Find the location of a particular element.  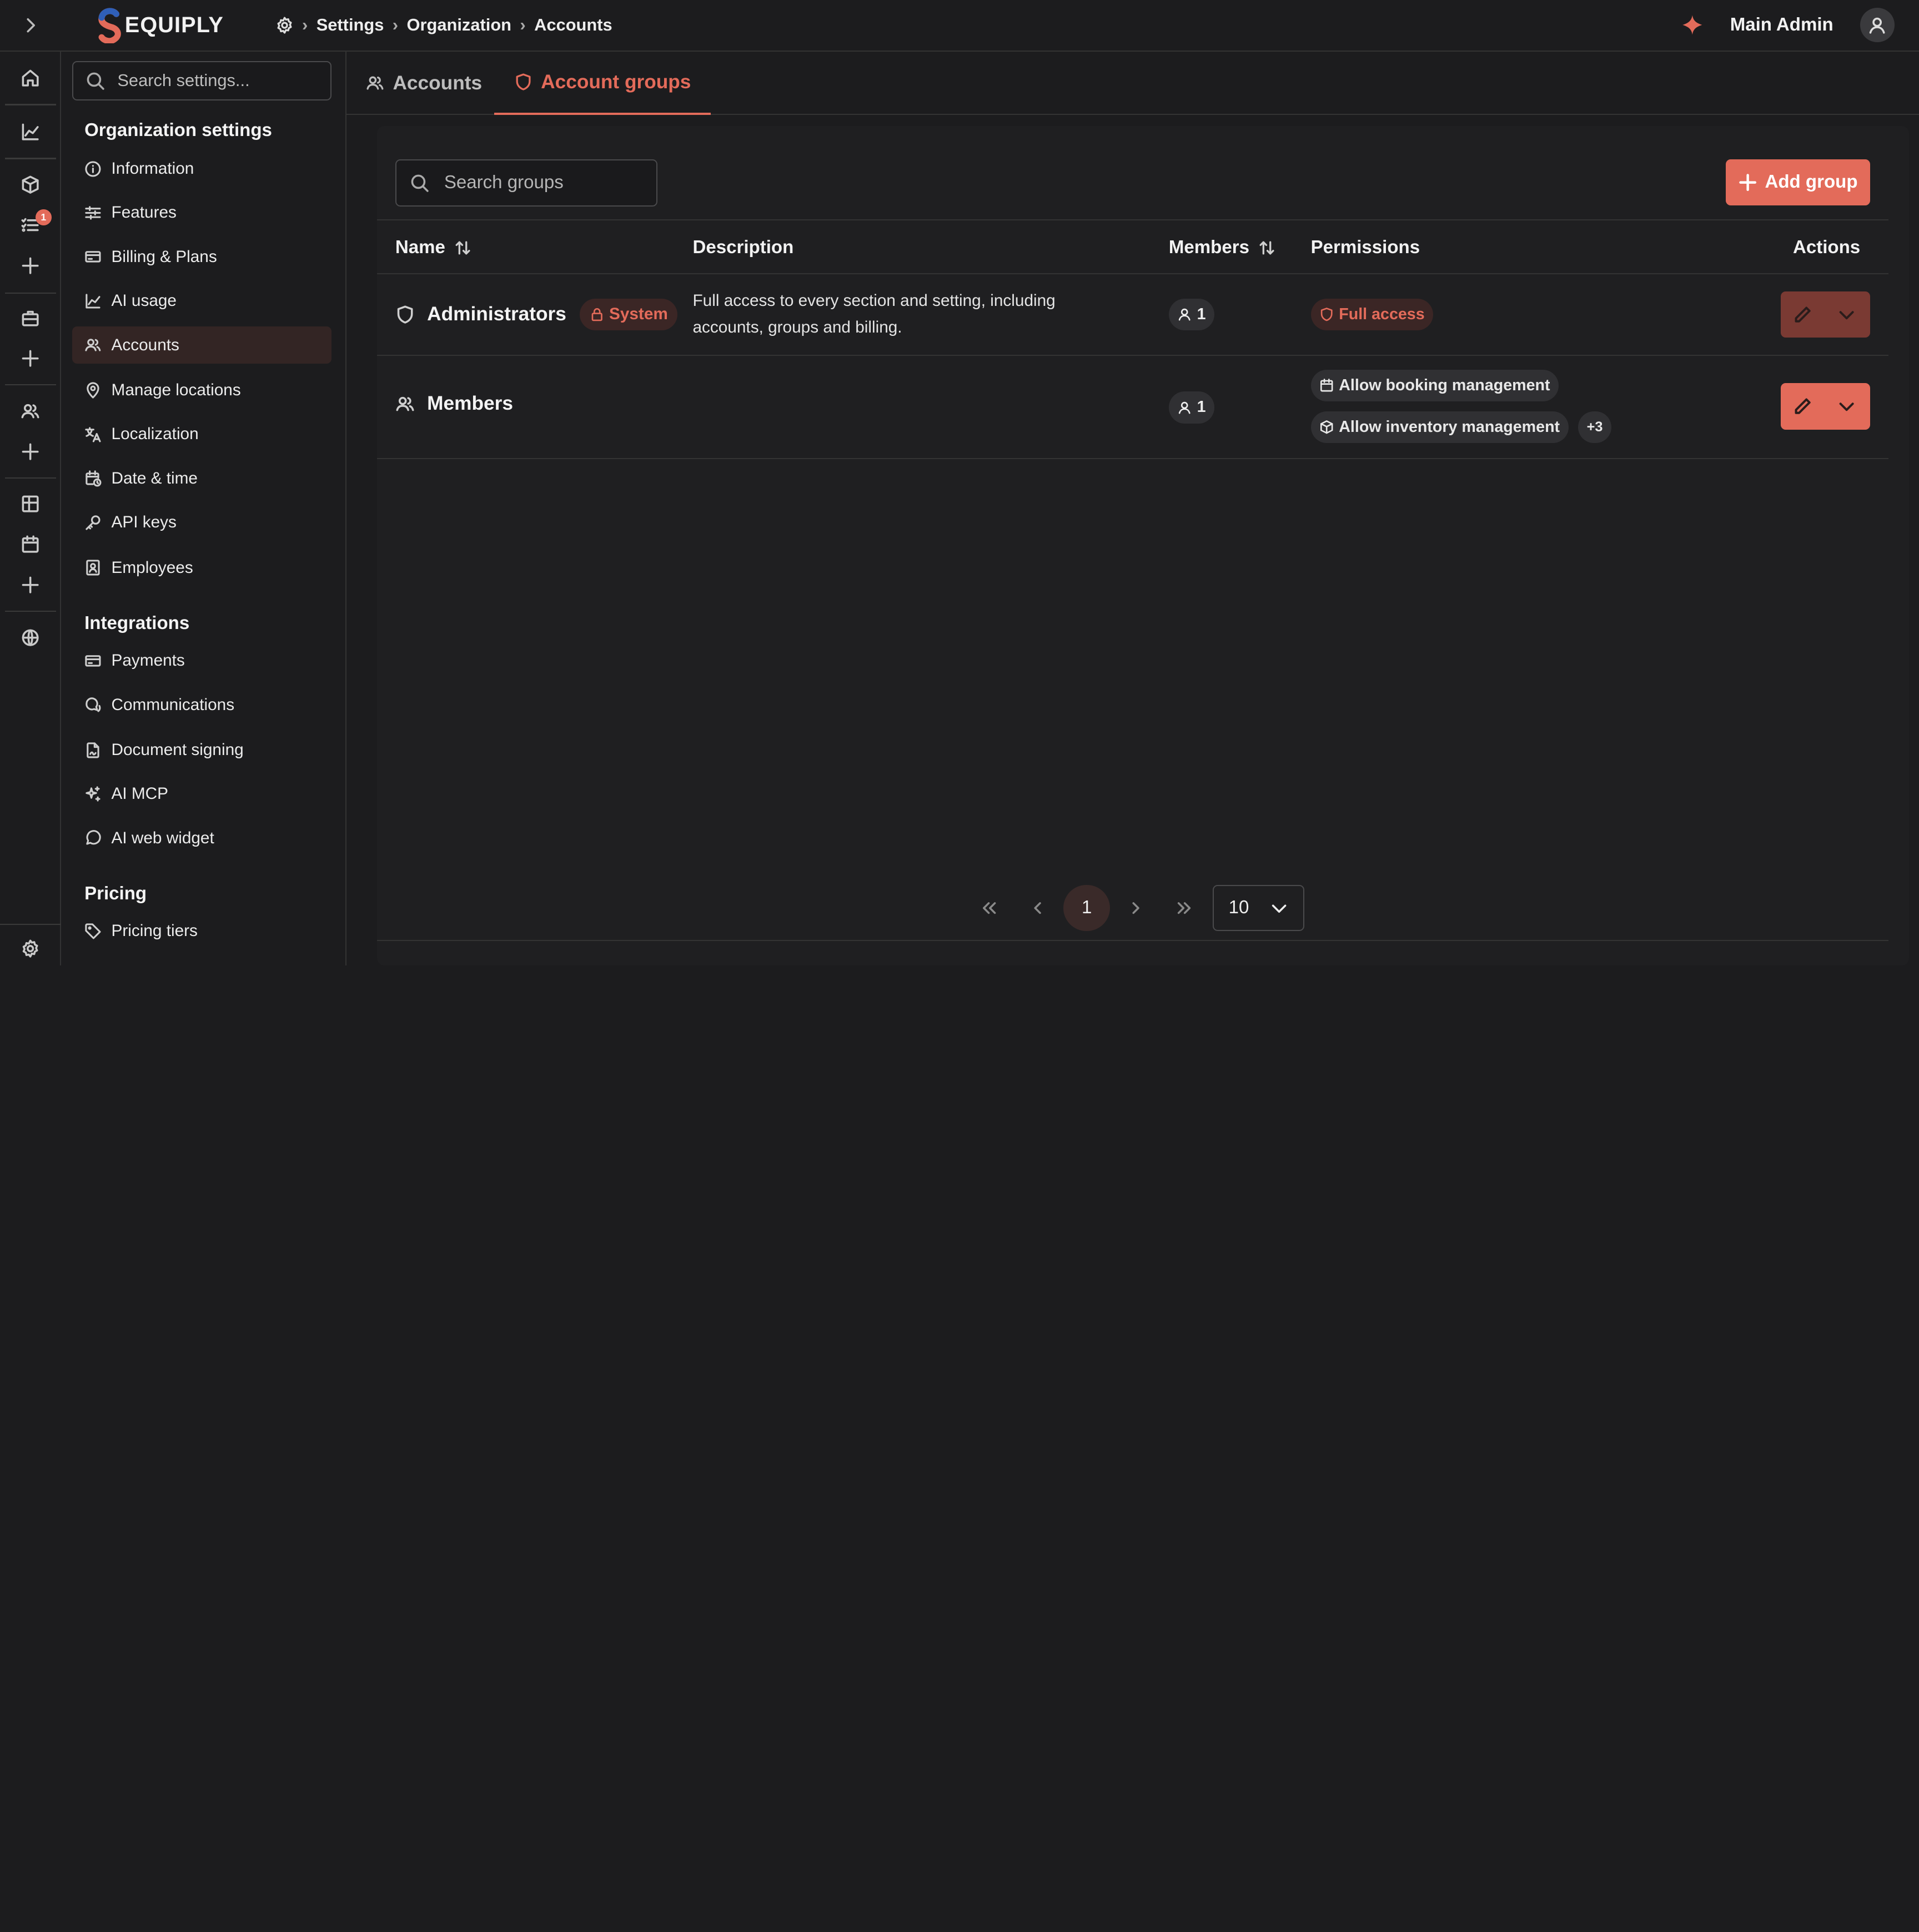

chevron-down-icon is located at coordinates (1846, 315).